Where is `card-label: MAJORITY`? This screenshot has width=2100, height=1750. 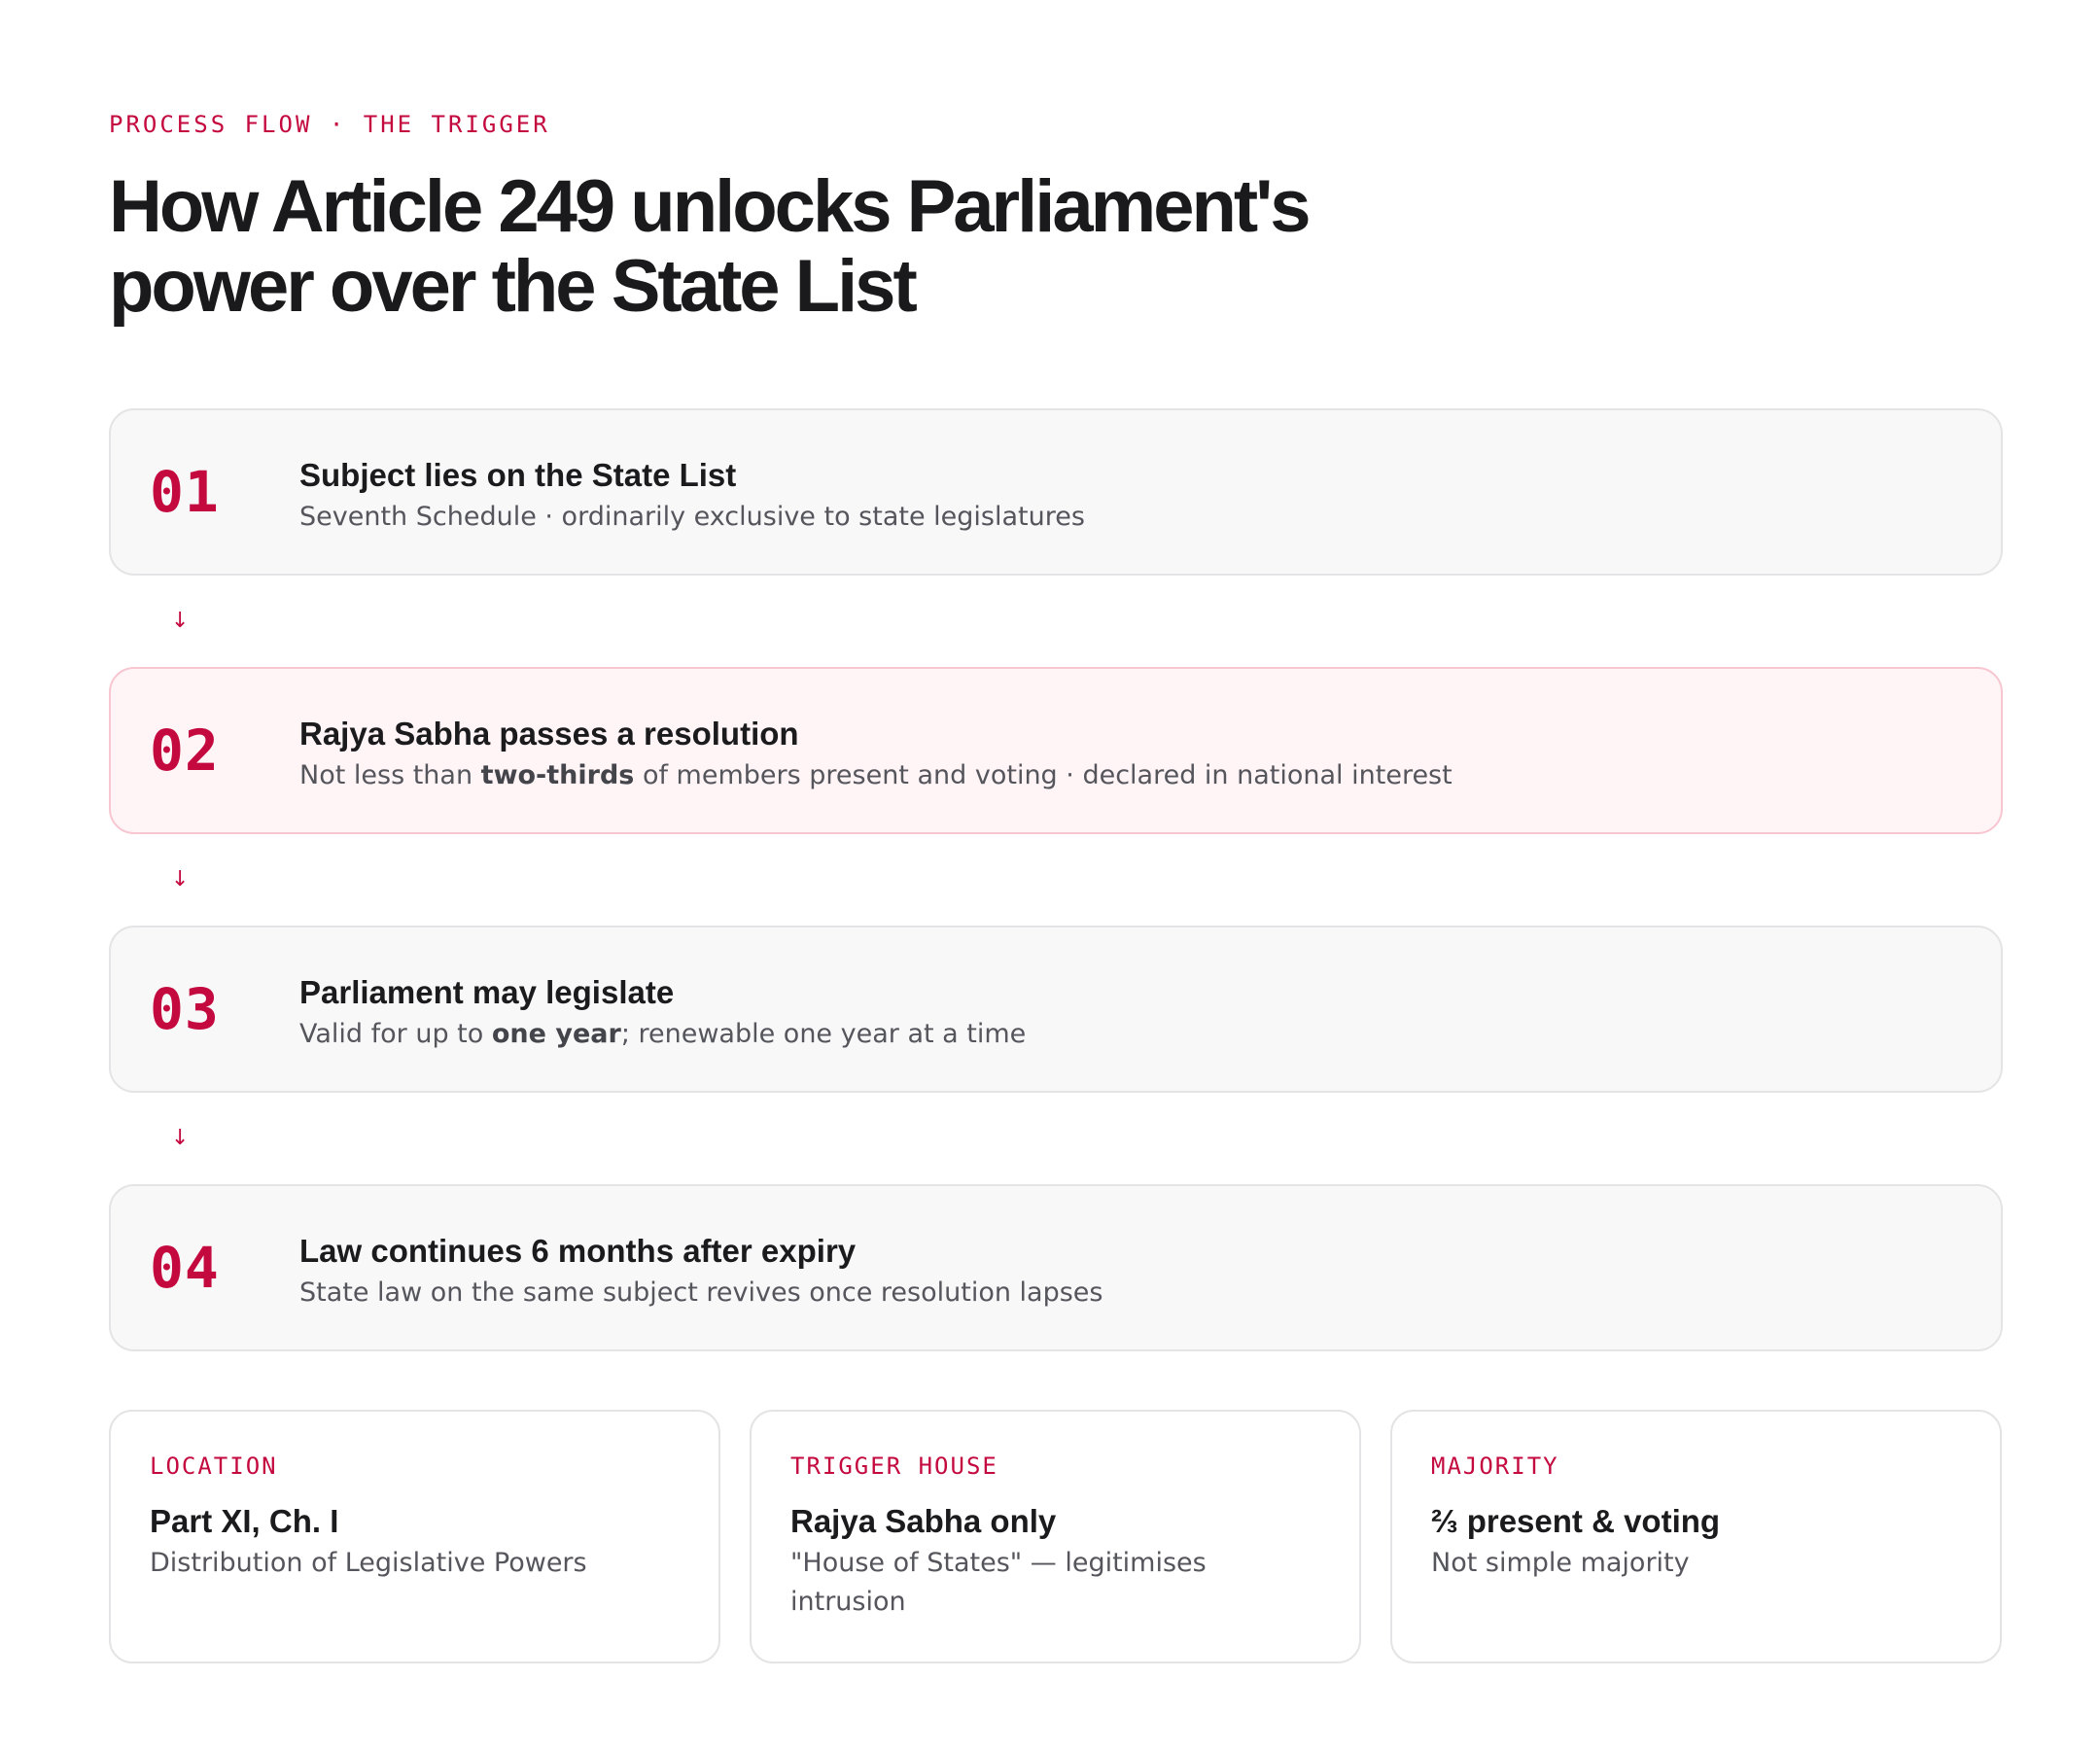
card-label: MAJORITY is located at coordinates (1495, 1466).